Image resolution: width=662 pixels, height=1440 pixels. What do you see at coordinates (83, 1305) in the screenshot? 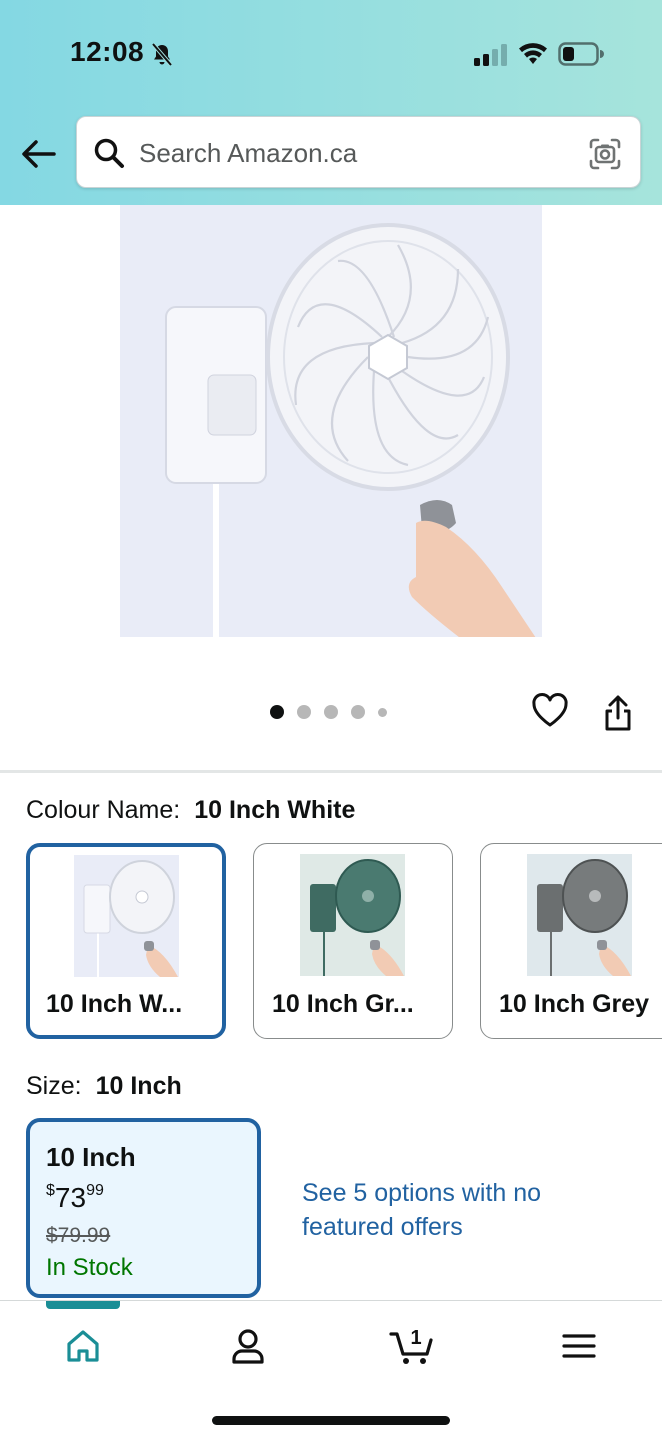
I see `tab-active-indicator` at bounding box center [83, 1305].